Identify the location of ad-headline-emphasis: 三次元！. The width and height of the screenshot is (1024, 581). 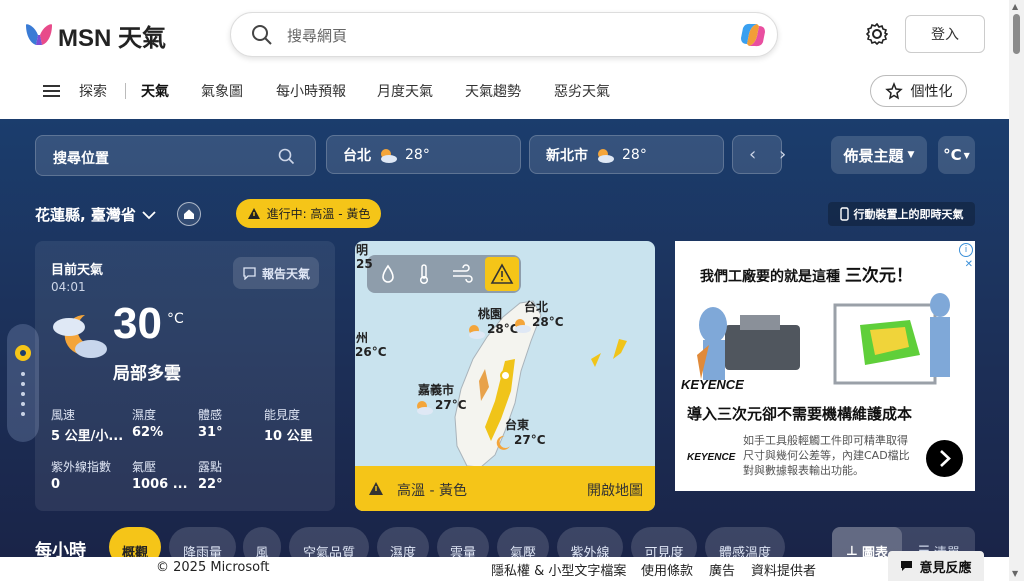
(878, 276).